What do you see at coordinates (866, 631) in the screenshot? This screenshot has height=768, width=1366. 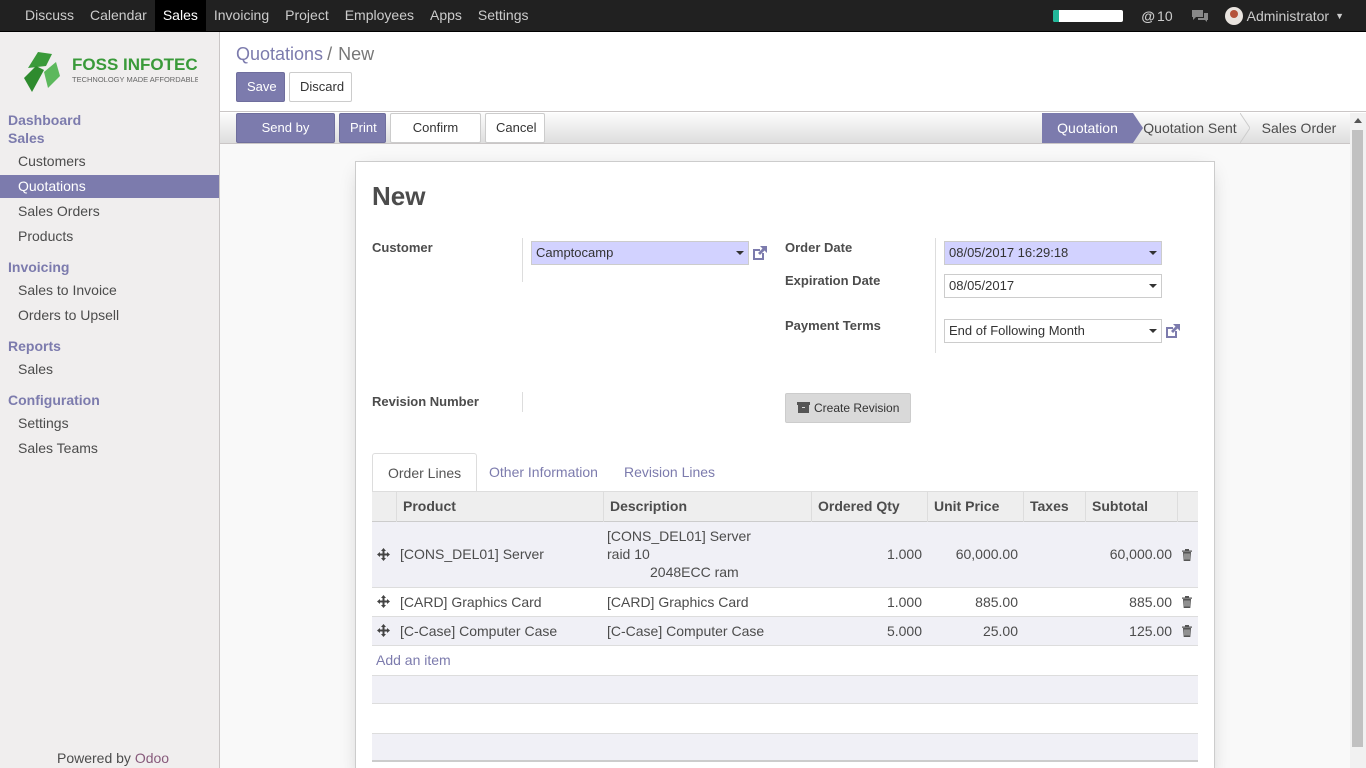 I see `cell-ordered-qty: 5.000` at bounding box center [866, 631].